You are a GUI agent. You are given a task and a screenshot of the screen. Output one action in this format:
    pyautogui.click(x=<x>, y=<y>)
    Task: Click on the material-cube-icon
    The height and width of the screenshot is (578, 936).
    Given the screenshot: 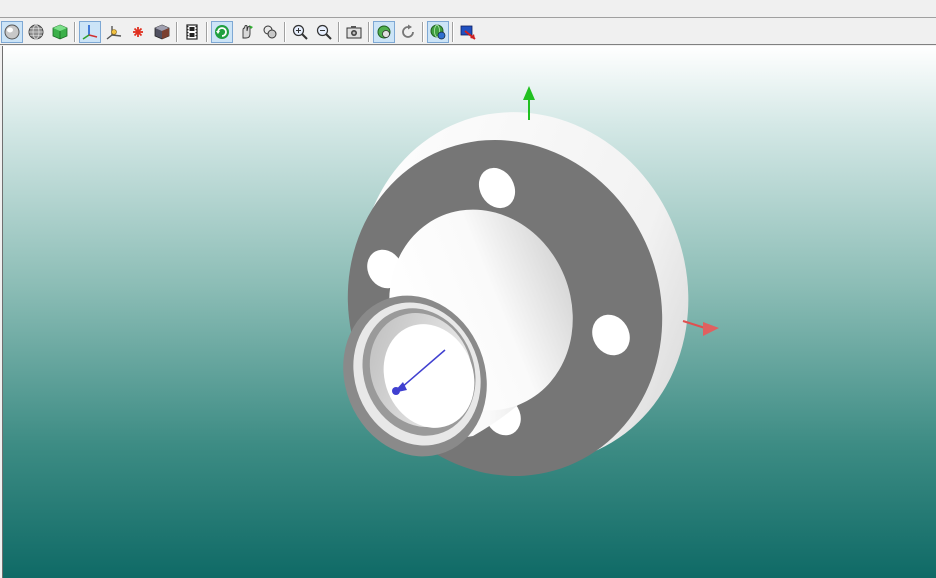 What is the action you would take?
    pyautogui.click(x=162, y=31)
    